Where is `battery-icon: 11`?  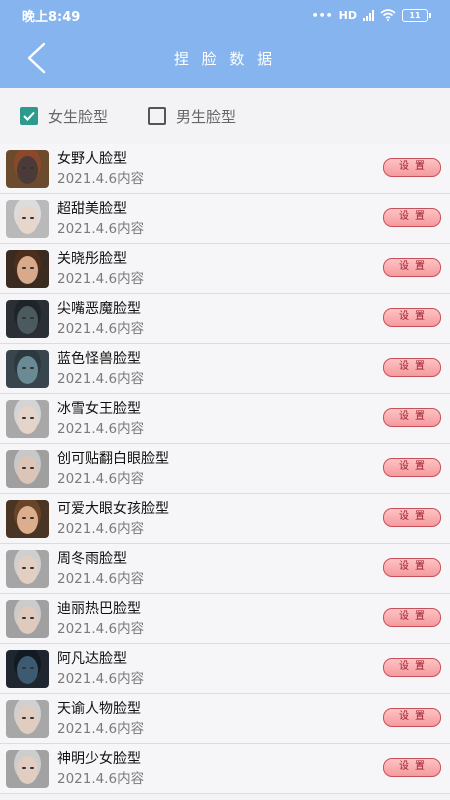 battery-icon: 11 is located at coordinates (416, 15).